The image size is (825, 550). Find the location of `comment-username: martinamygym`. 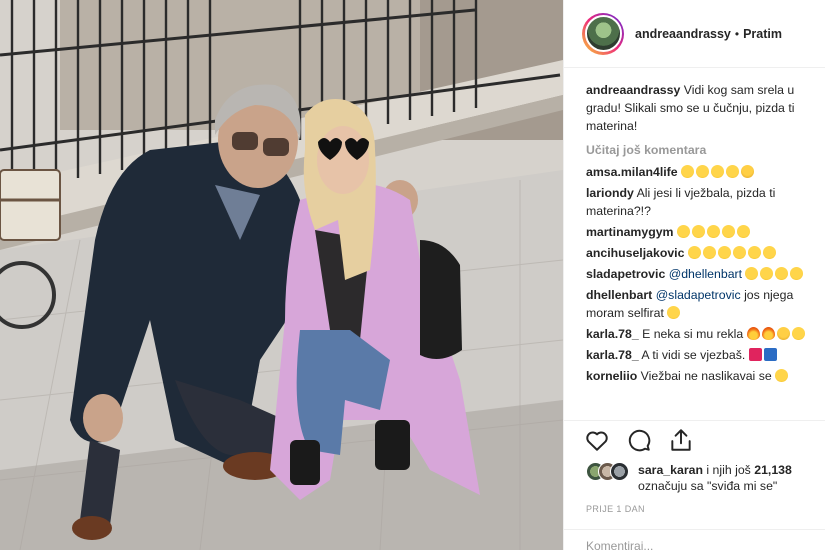

comment-username: martinamygym is located at coordinates (629, 232).